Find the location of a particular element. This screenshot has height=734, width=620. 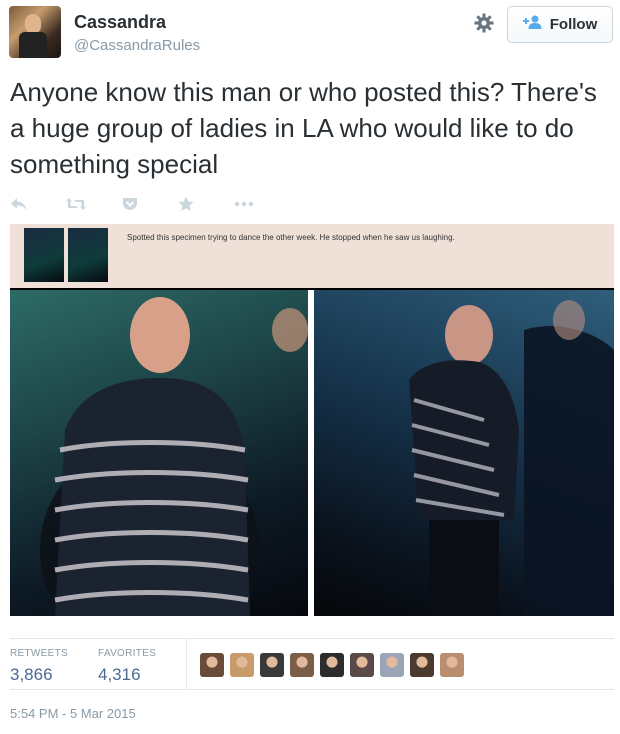

follow-button: Follow is located at coordinates (560, 24).